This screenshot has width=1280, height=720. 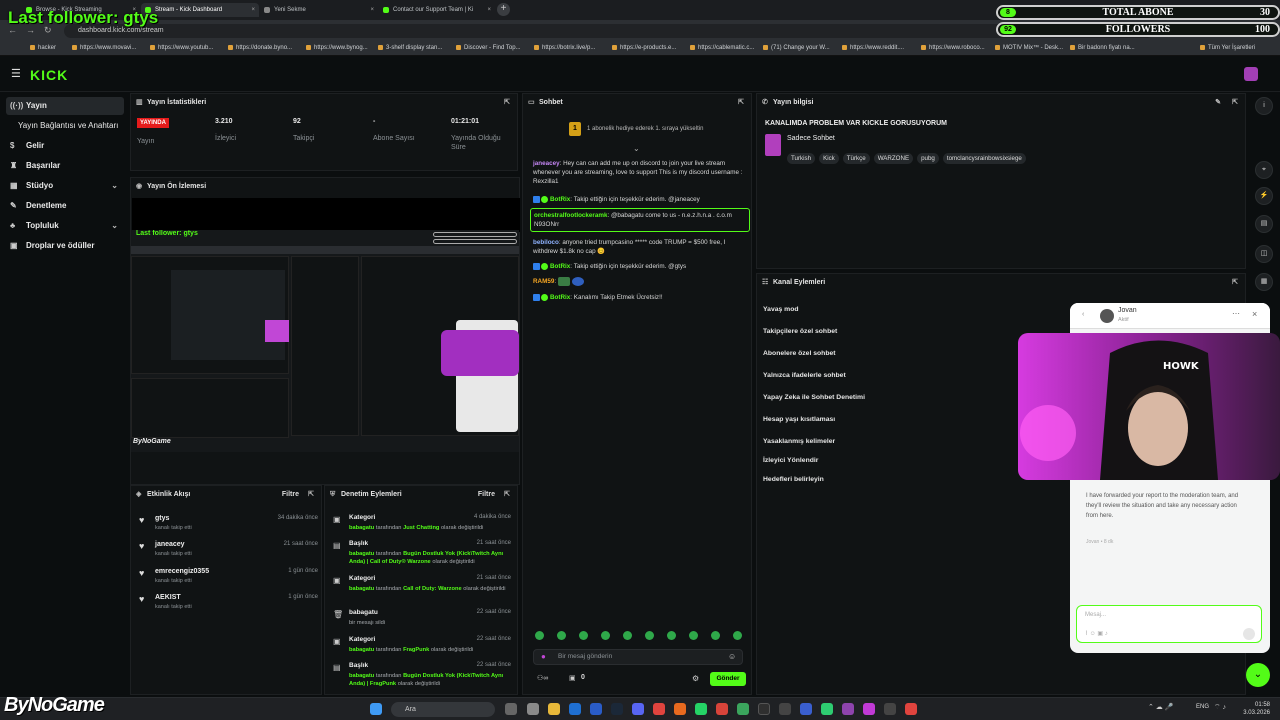 I want to click on bookmark: hacker, so click(x=43, y=48).